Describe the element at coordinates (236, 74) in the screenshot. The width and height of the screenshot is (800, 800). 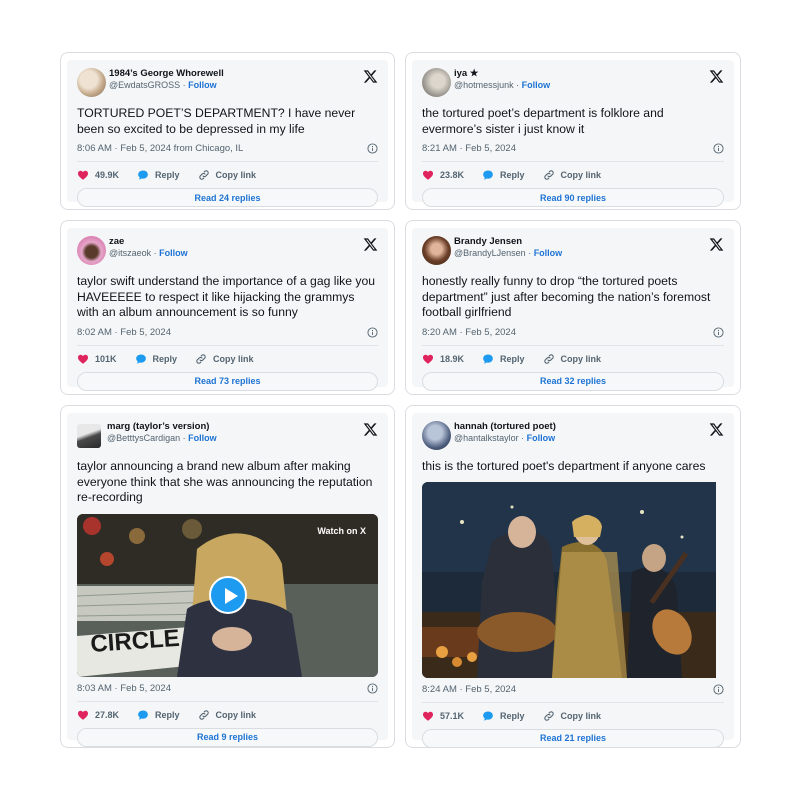
I see `display-name: 1984’s George Whorewell` at that location.